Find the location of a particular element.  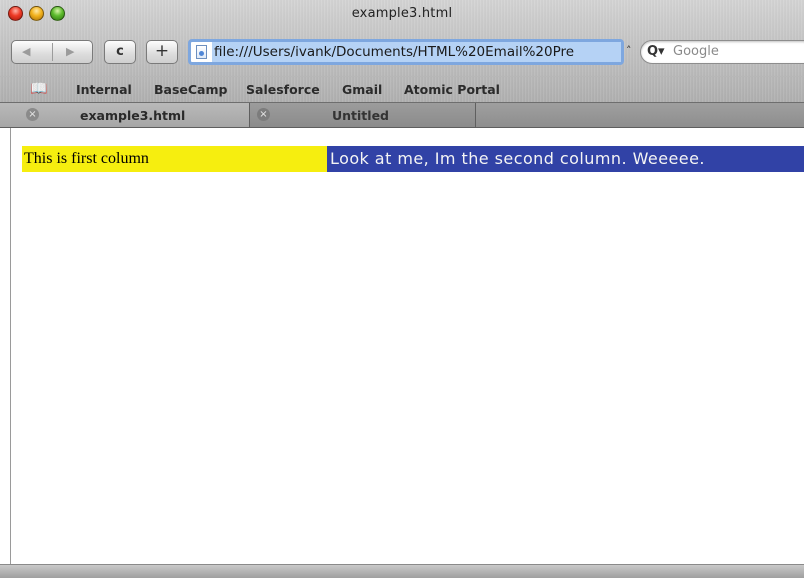

back-forward-divider is located at coordinates (52, 52).